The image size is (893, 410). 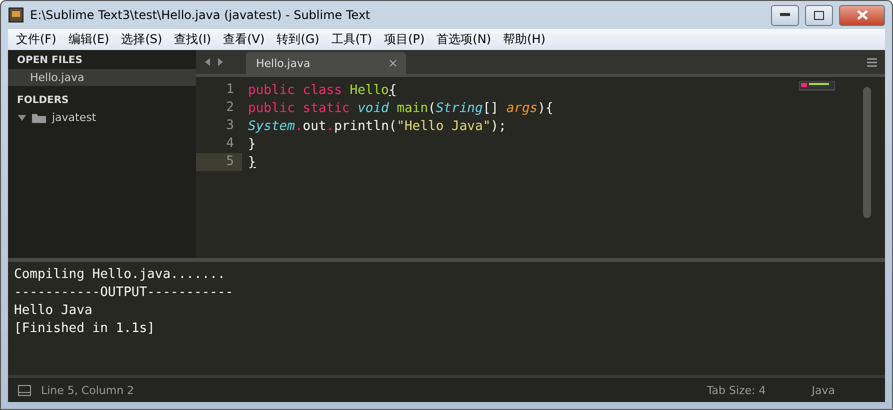 What do you see at coordinates (230, 144) in the screenshot?
I see `line-number: 4` at bounding box center [230, 144].